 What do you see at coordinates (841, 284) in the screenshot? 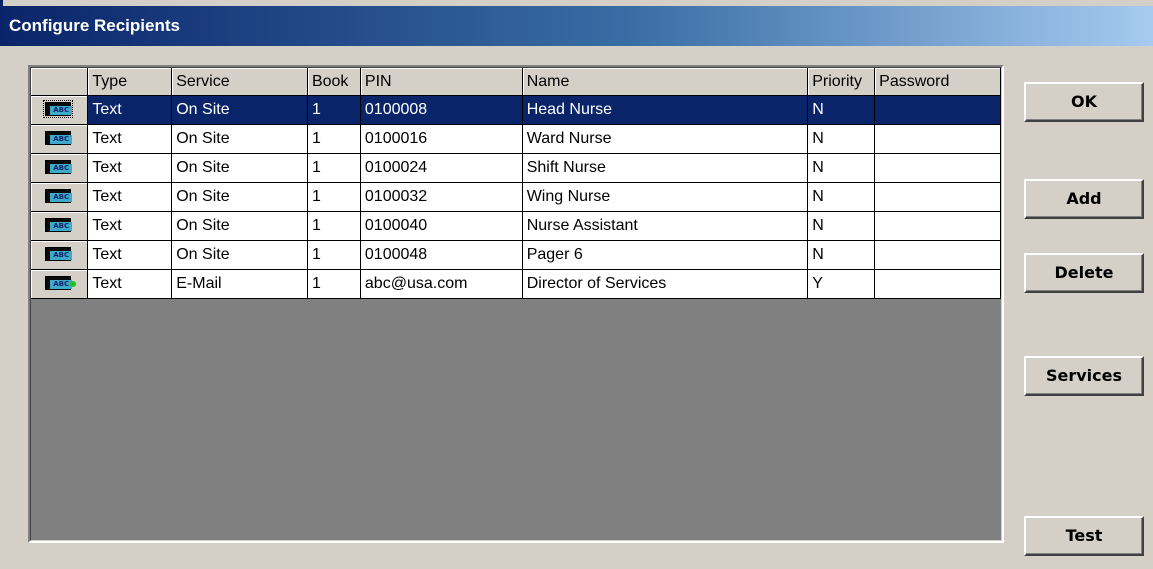
I see `cell-priority: Y` at bounding box center [841, 284].